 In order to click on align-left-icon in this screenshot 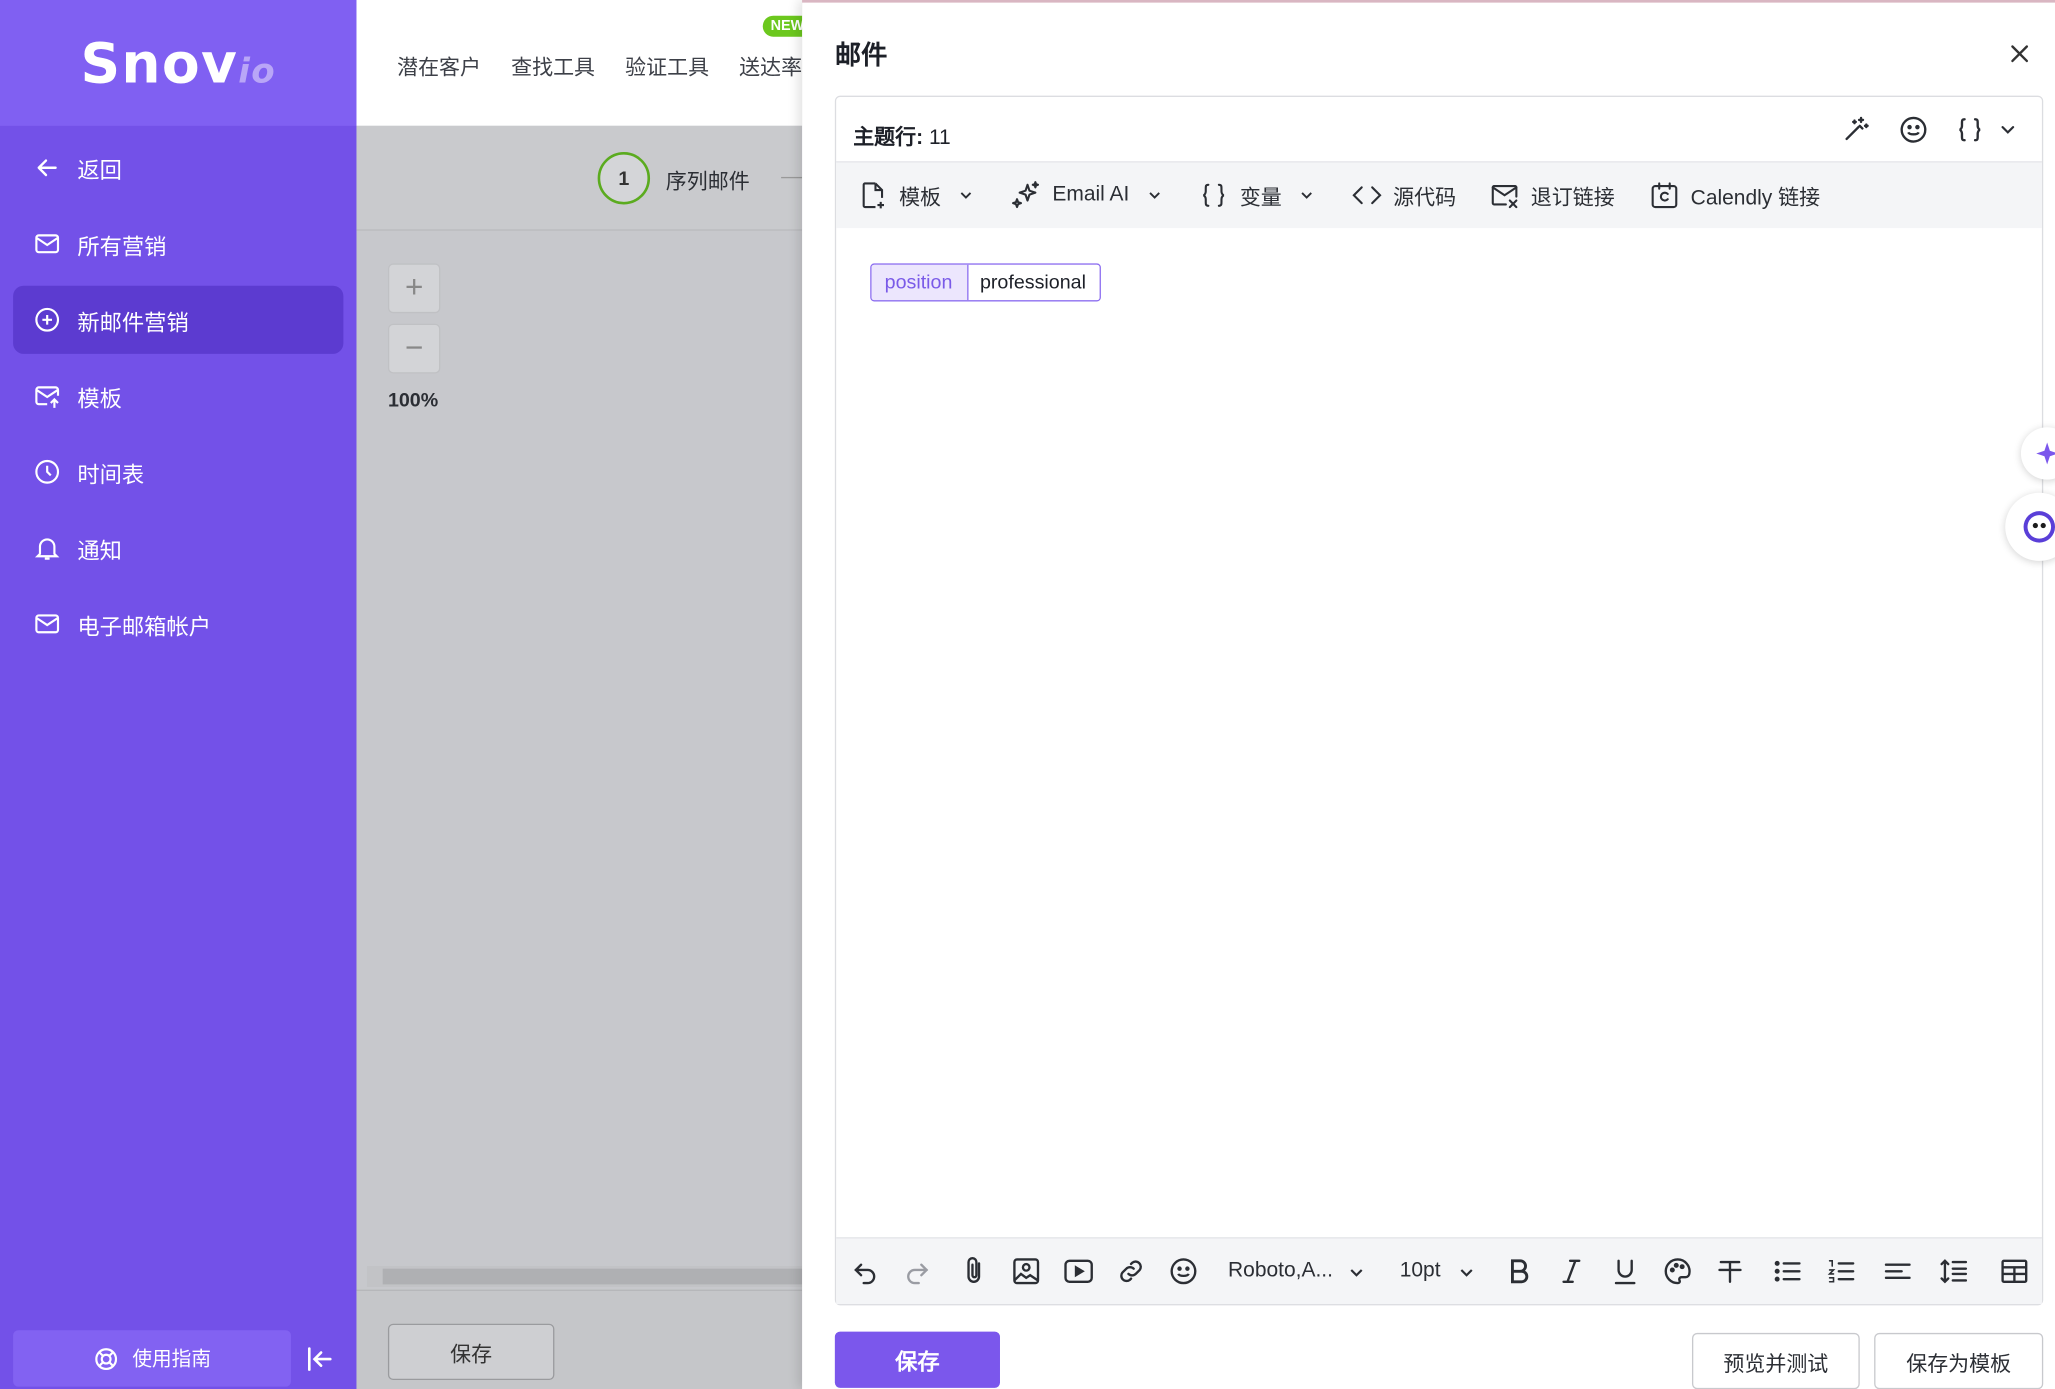, I will do `click(1897, 1271)`.